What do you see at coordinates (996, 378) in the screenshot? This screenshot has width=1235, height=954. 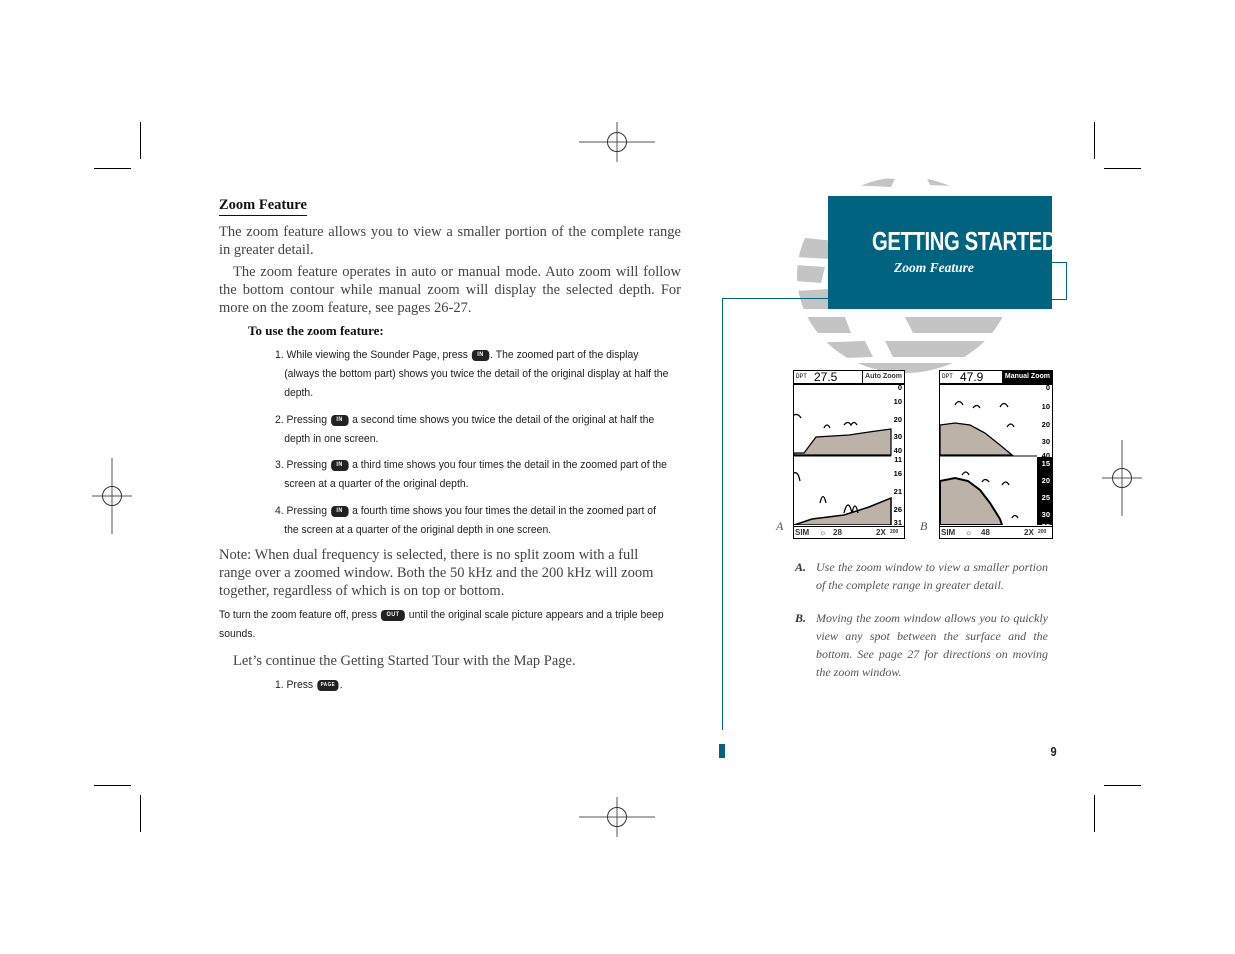 I see `screen-header: DPT 47.9 Manual Zoom` at bounding box center [996, 378].